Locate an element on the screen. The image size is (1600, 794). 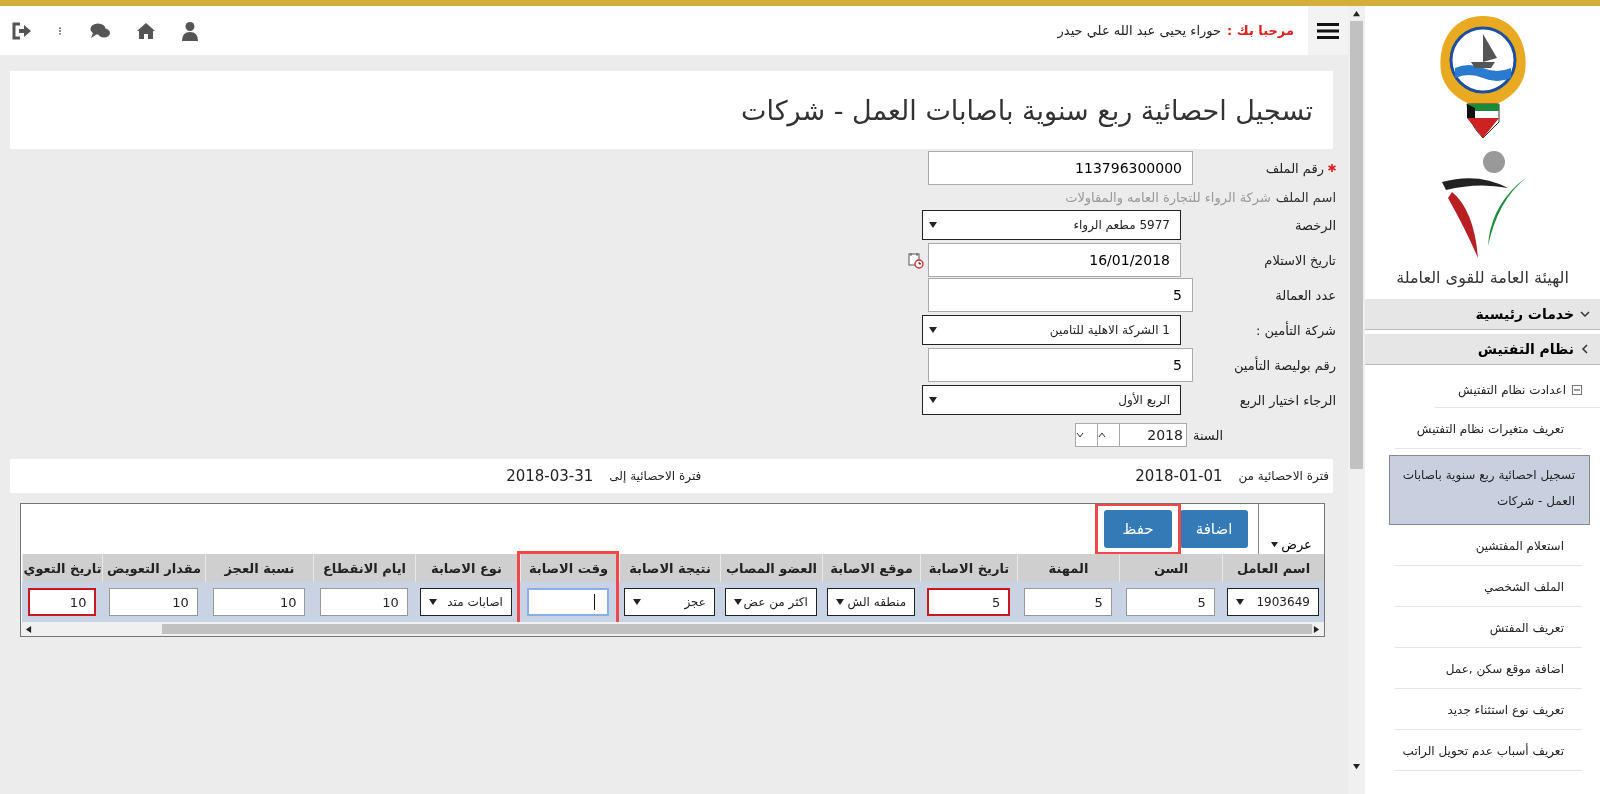
column-header: العضو المصاب is located at coordinates (771, 568).